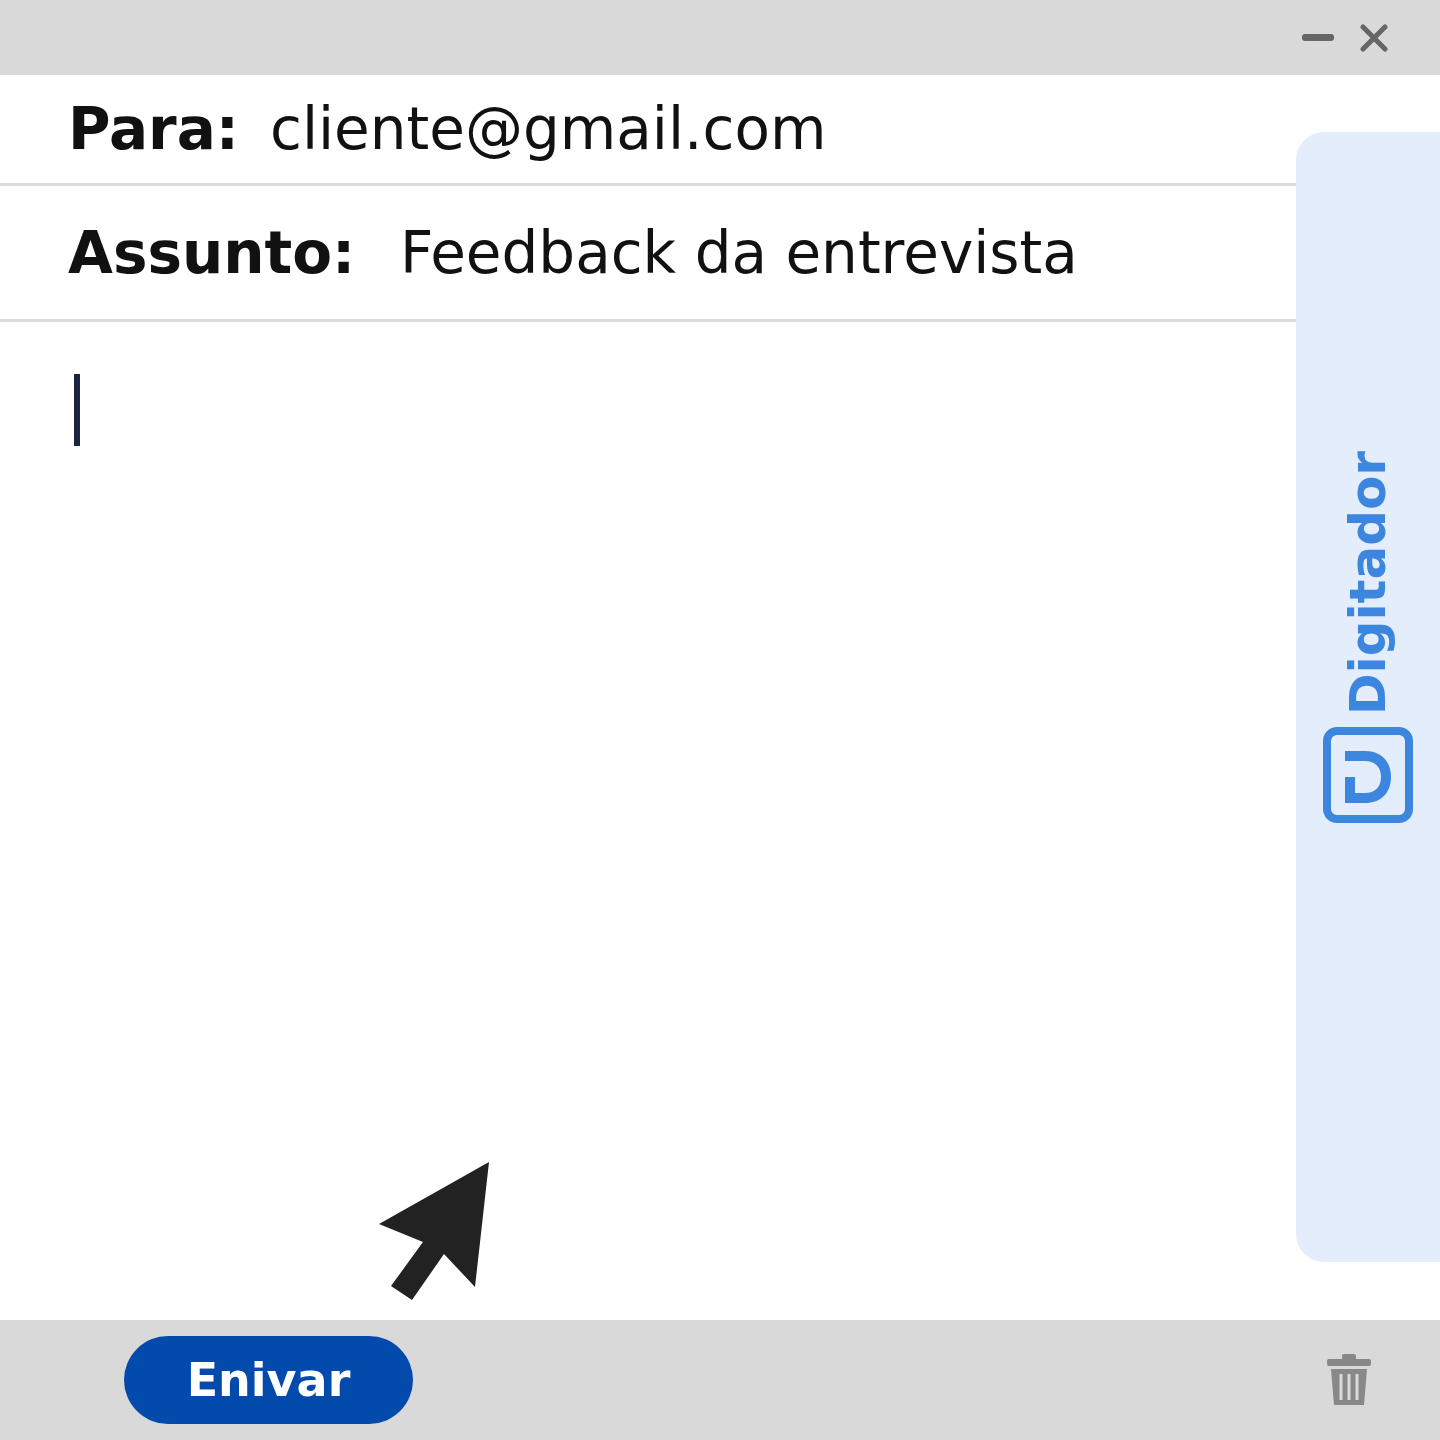  What do you see at coordinates (1349, 1380) in the screenshot?
I see `trash-icon` at bounding box center [1349, 1380].